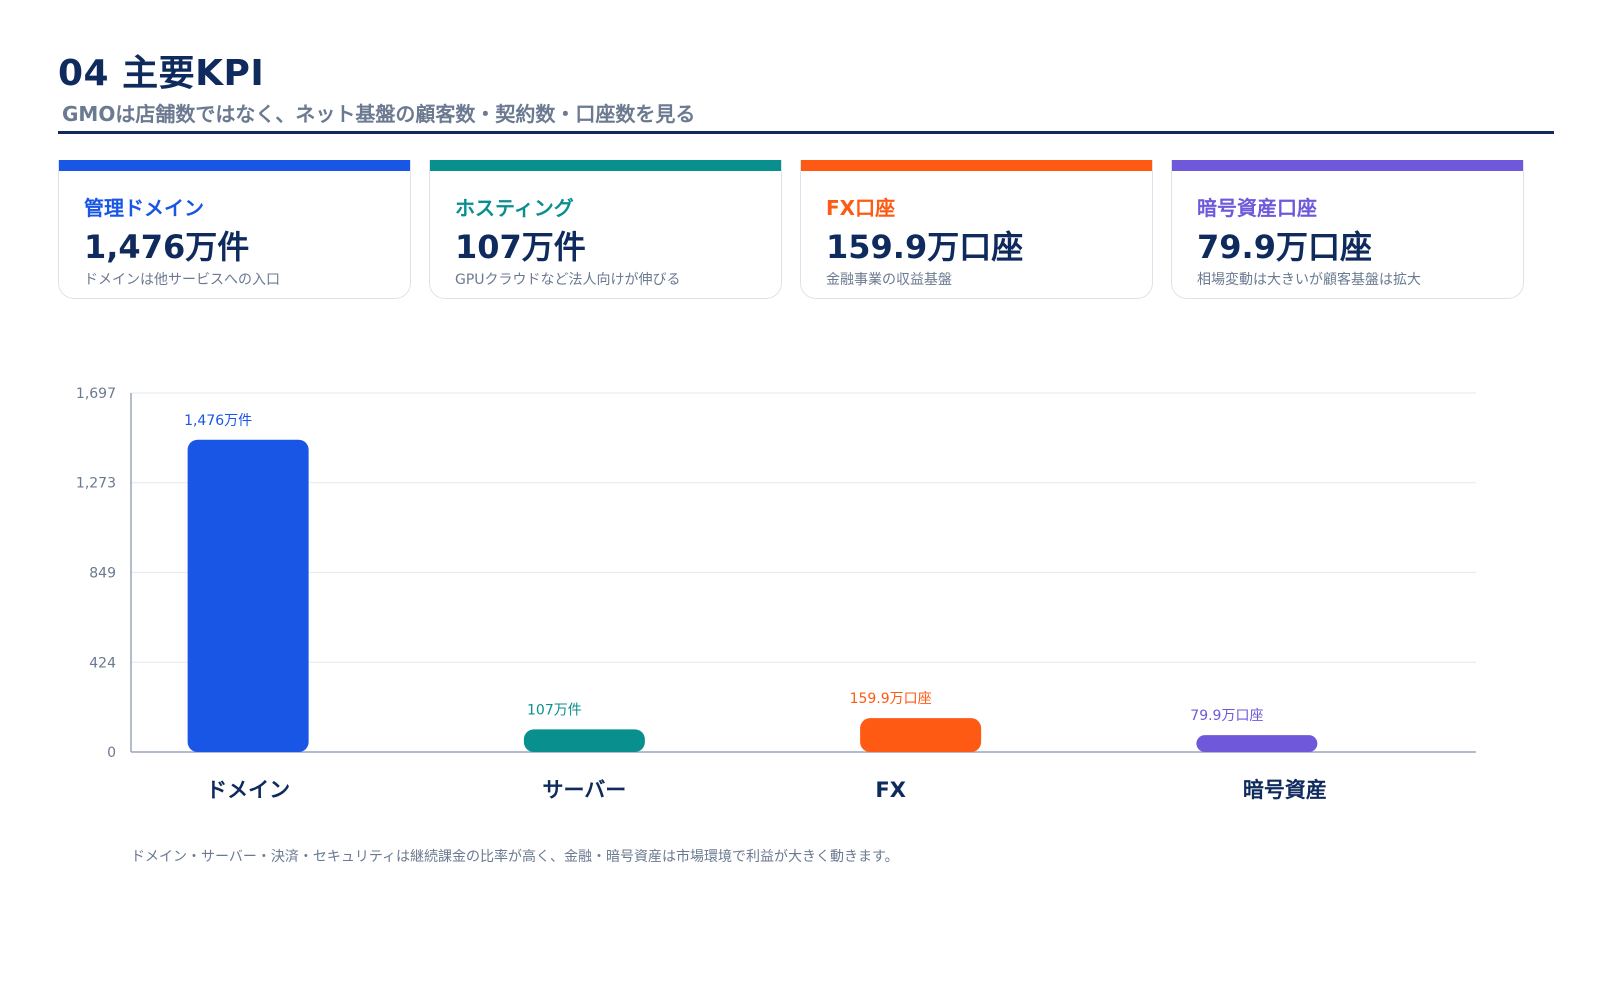 The height and width of the screenshot is (1000, 1600). I want to click on x-category-label: ドメイン, so click(248, 790).